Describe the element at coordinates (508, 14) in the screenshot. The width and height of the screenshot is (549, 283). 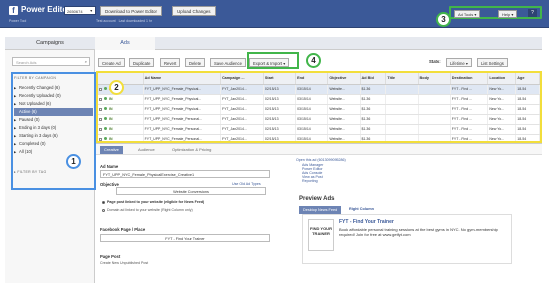
I see `help-button: Help ▾` at that location.